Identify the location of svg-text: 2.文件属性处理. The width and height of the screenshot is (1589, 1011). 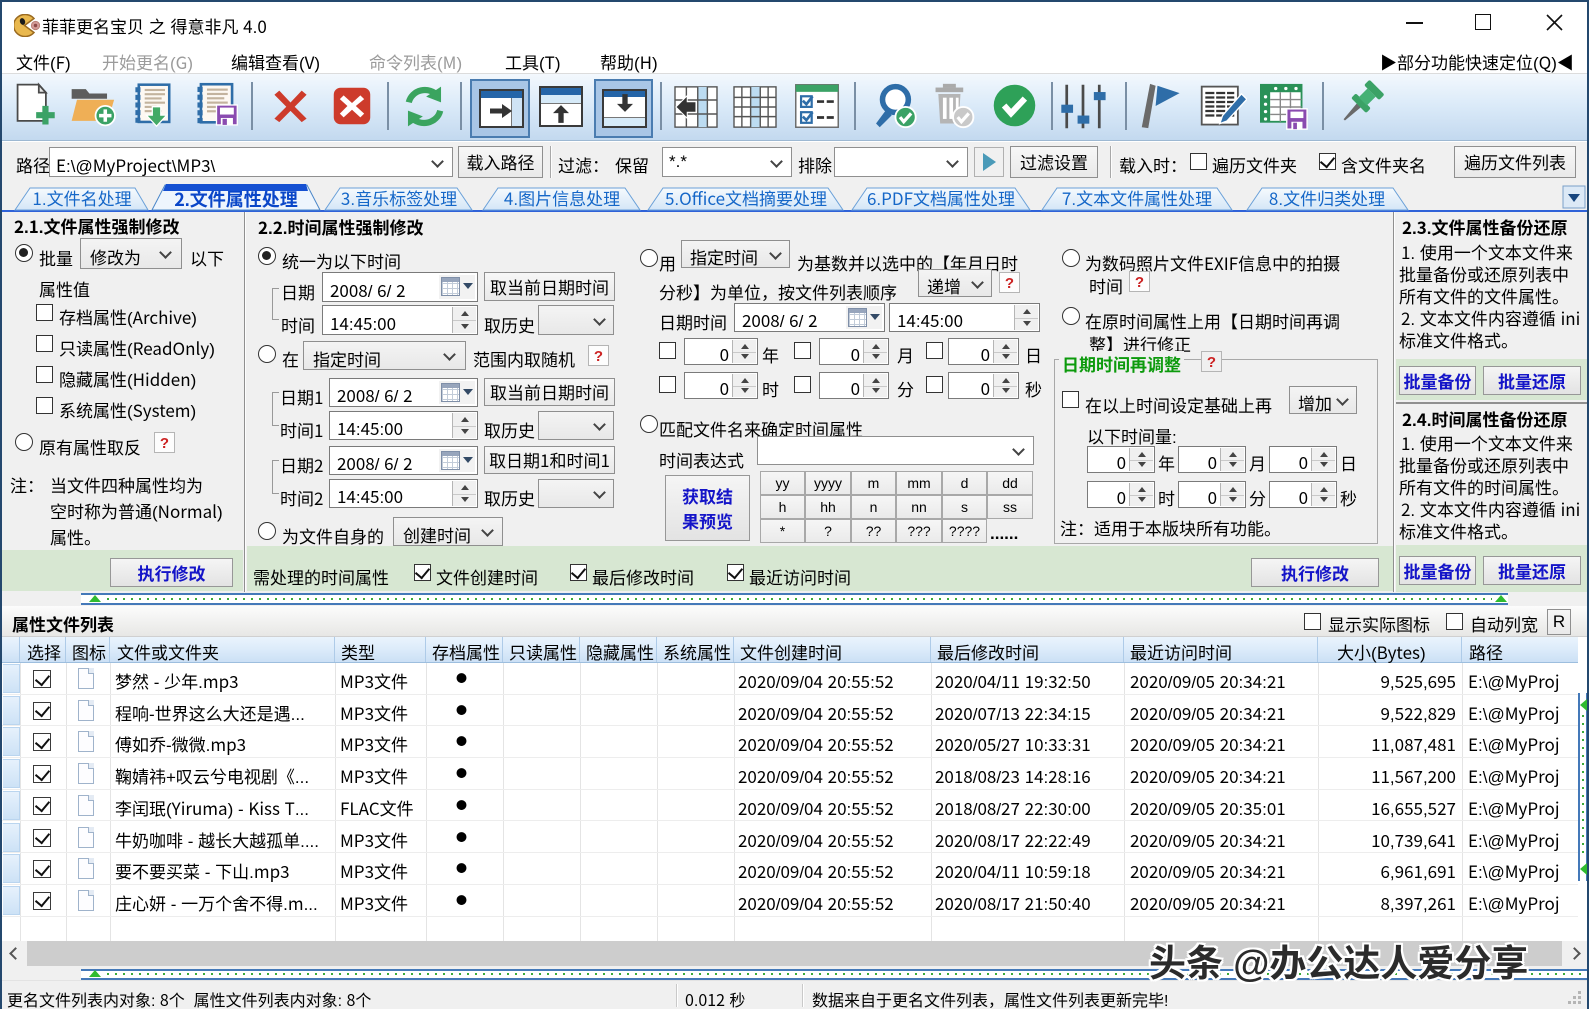
(236, 199).